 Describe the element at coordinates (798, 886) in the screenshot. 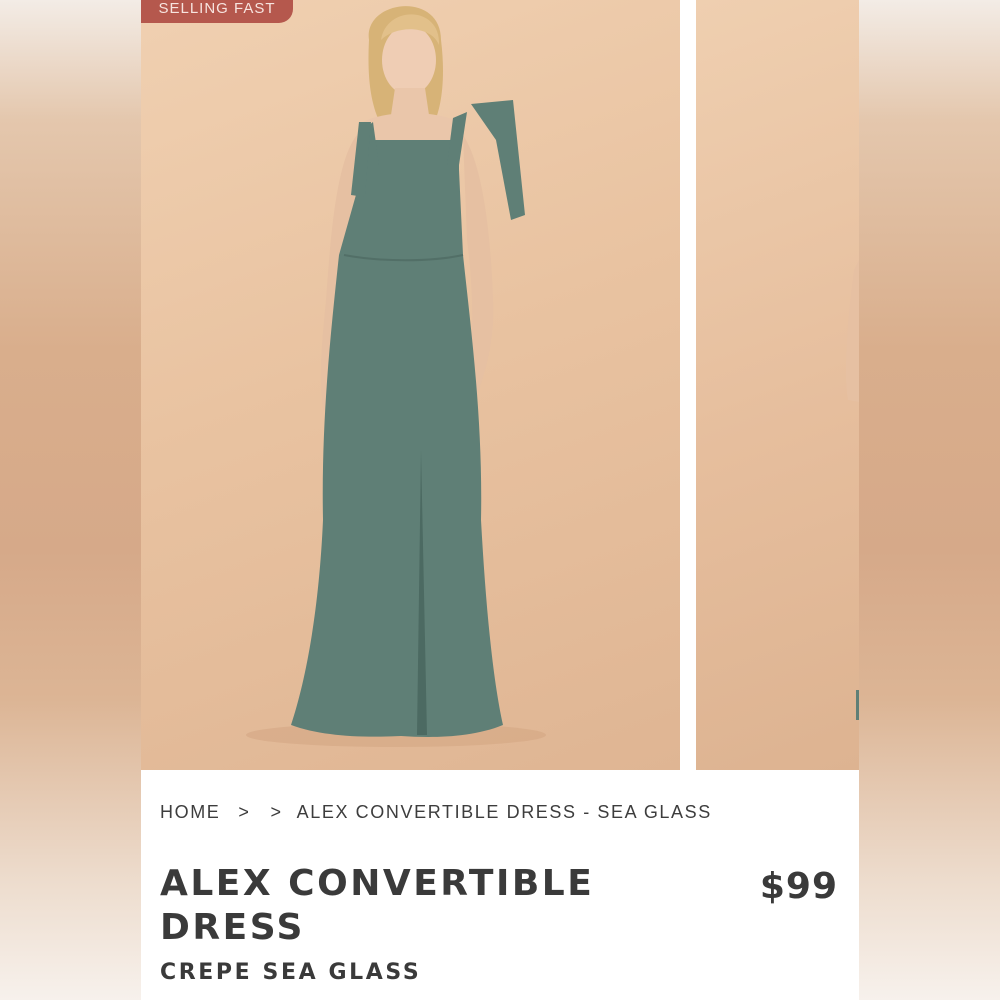

I see `product-price: $99` at that location.